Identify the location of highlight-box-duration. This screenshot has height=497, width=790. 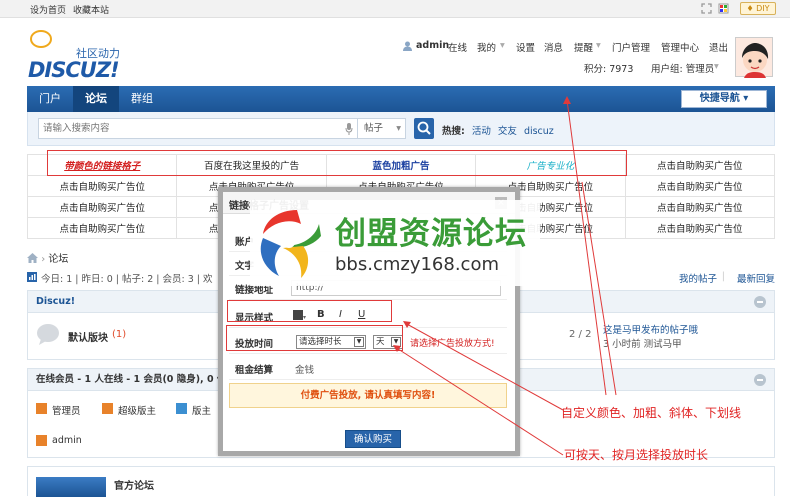
(314, 338).